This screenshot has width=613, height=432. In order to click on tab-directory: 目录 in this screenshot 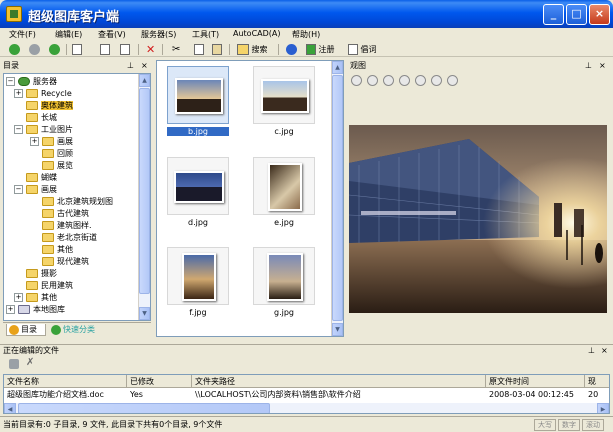, I will do `click(26, 330)`.